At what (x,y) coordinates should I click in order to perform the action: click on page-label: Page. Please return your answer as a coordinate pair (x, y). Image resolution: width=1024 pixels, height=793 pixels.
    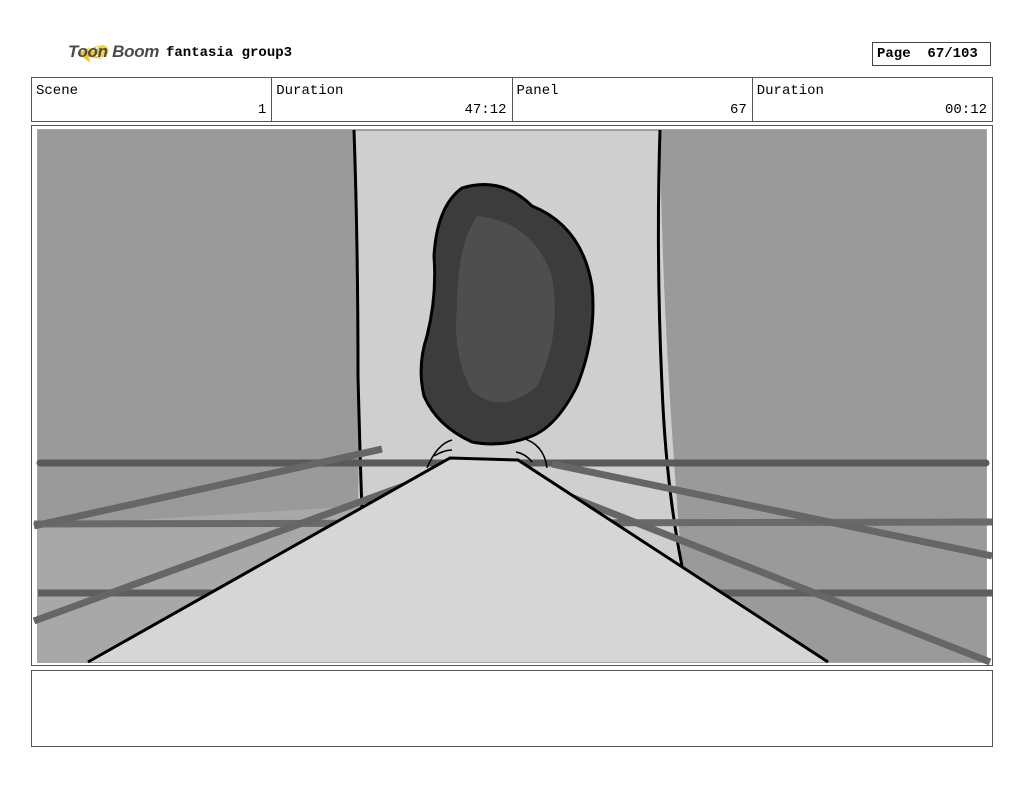
    Looking at the image, I should click on (894, 54).